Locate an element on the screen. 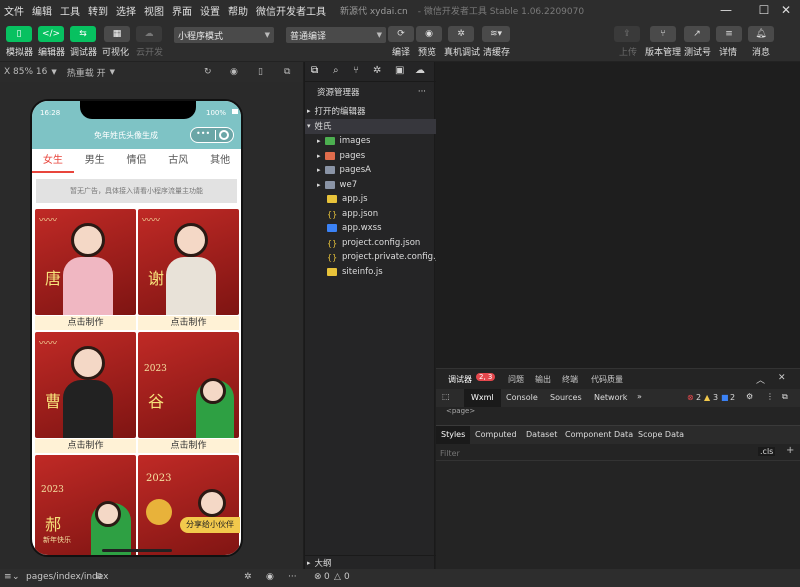  folder-pages: ▸ pages is located at coordinates (370, 156).